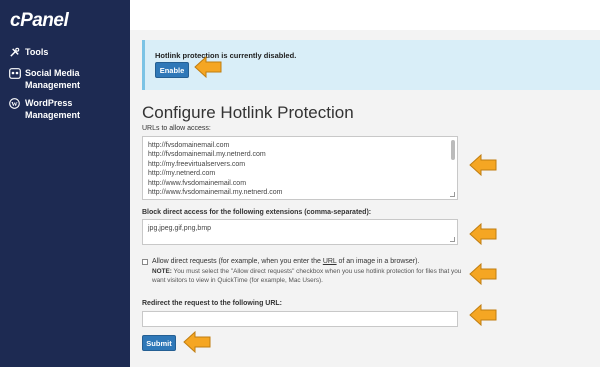  What do you see at coordinates (182, 174) in the screenshot?
I see `url-line: http://my.netnerd.com` at bounding box center [182, 174].